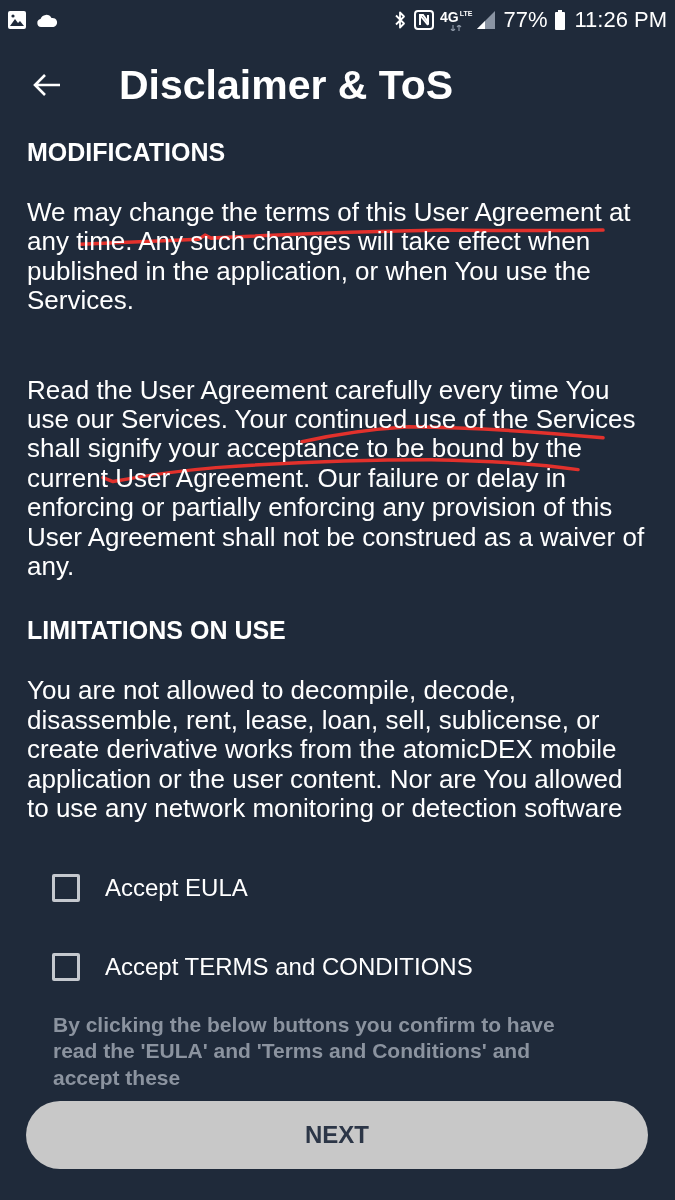  What do you see at coordinates (47, 85) in the screenshot?
I see `back-arrow-icon` at bounding box center [47, 85].